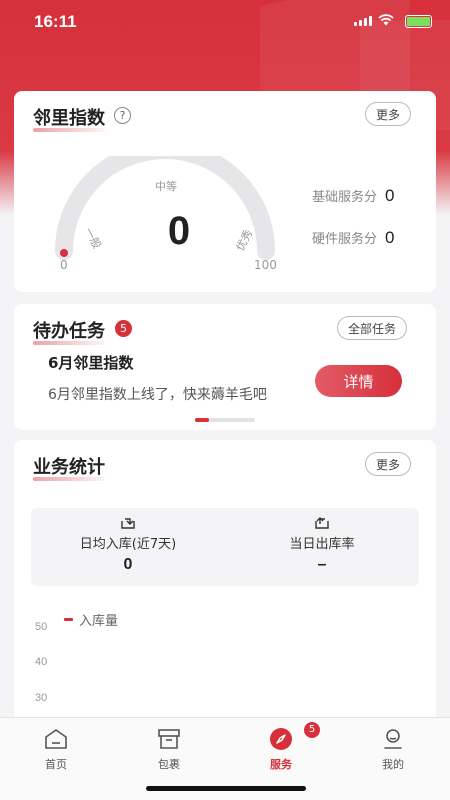 This screenshot has width=450, height=800. I want to click on tab-package: 包裹, so click(169, 749).